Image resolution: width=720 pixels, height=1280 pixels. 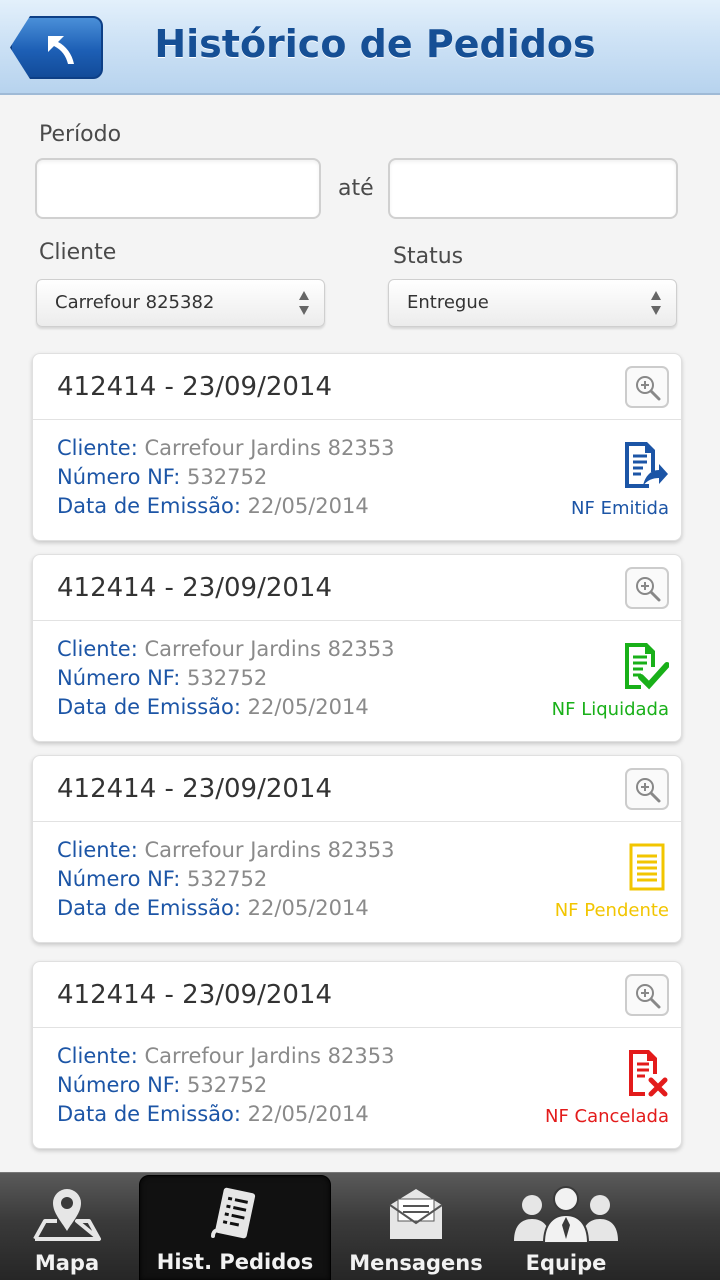 I want to click on period-label: Período, so click(x=80, y=134).